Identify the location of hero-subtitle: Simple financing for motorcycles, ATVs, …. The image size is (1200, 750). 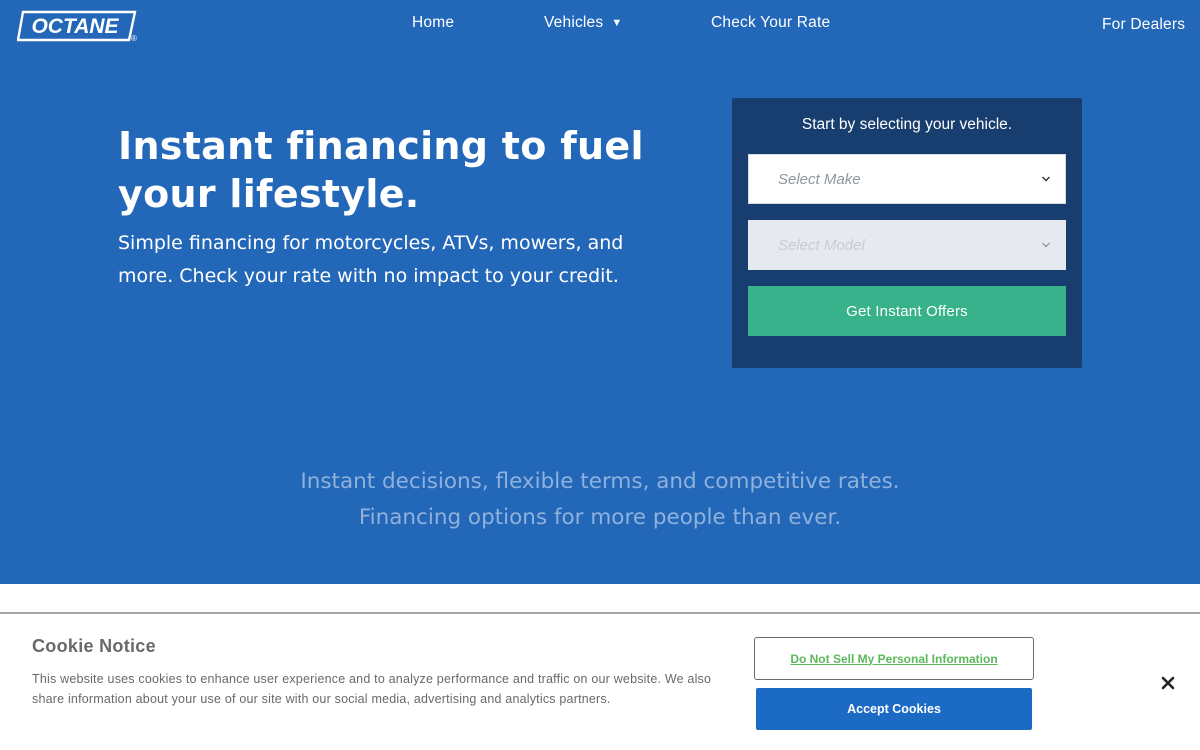
(371, 259).